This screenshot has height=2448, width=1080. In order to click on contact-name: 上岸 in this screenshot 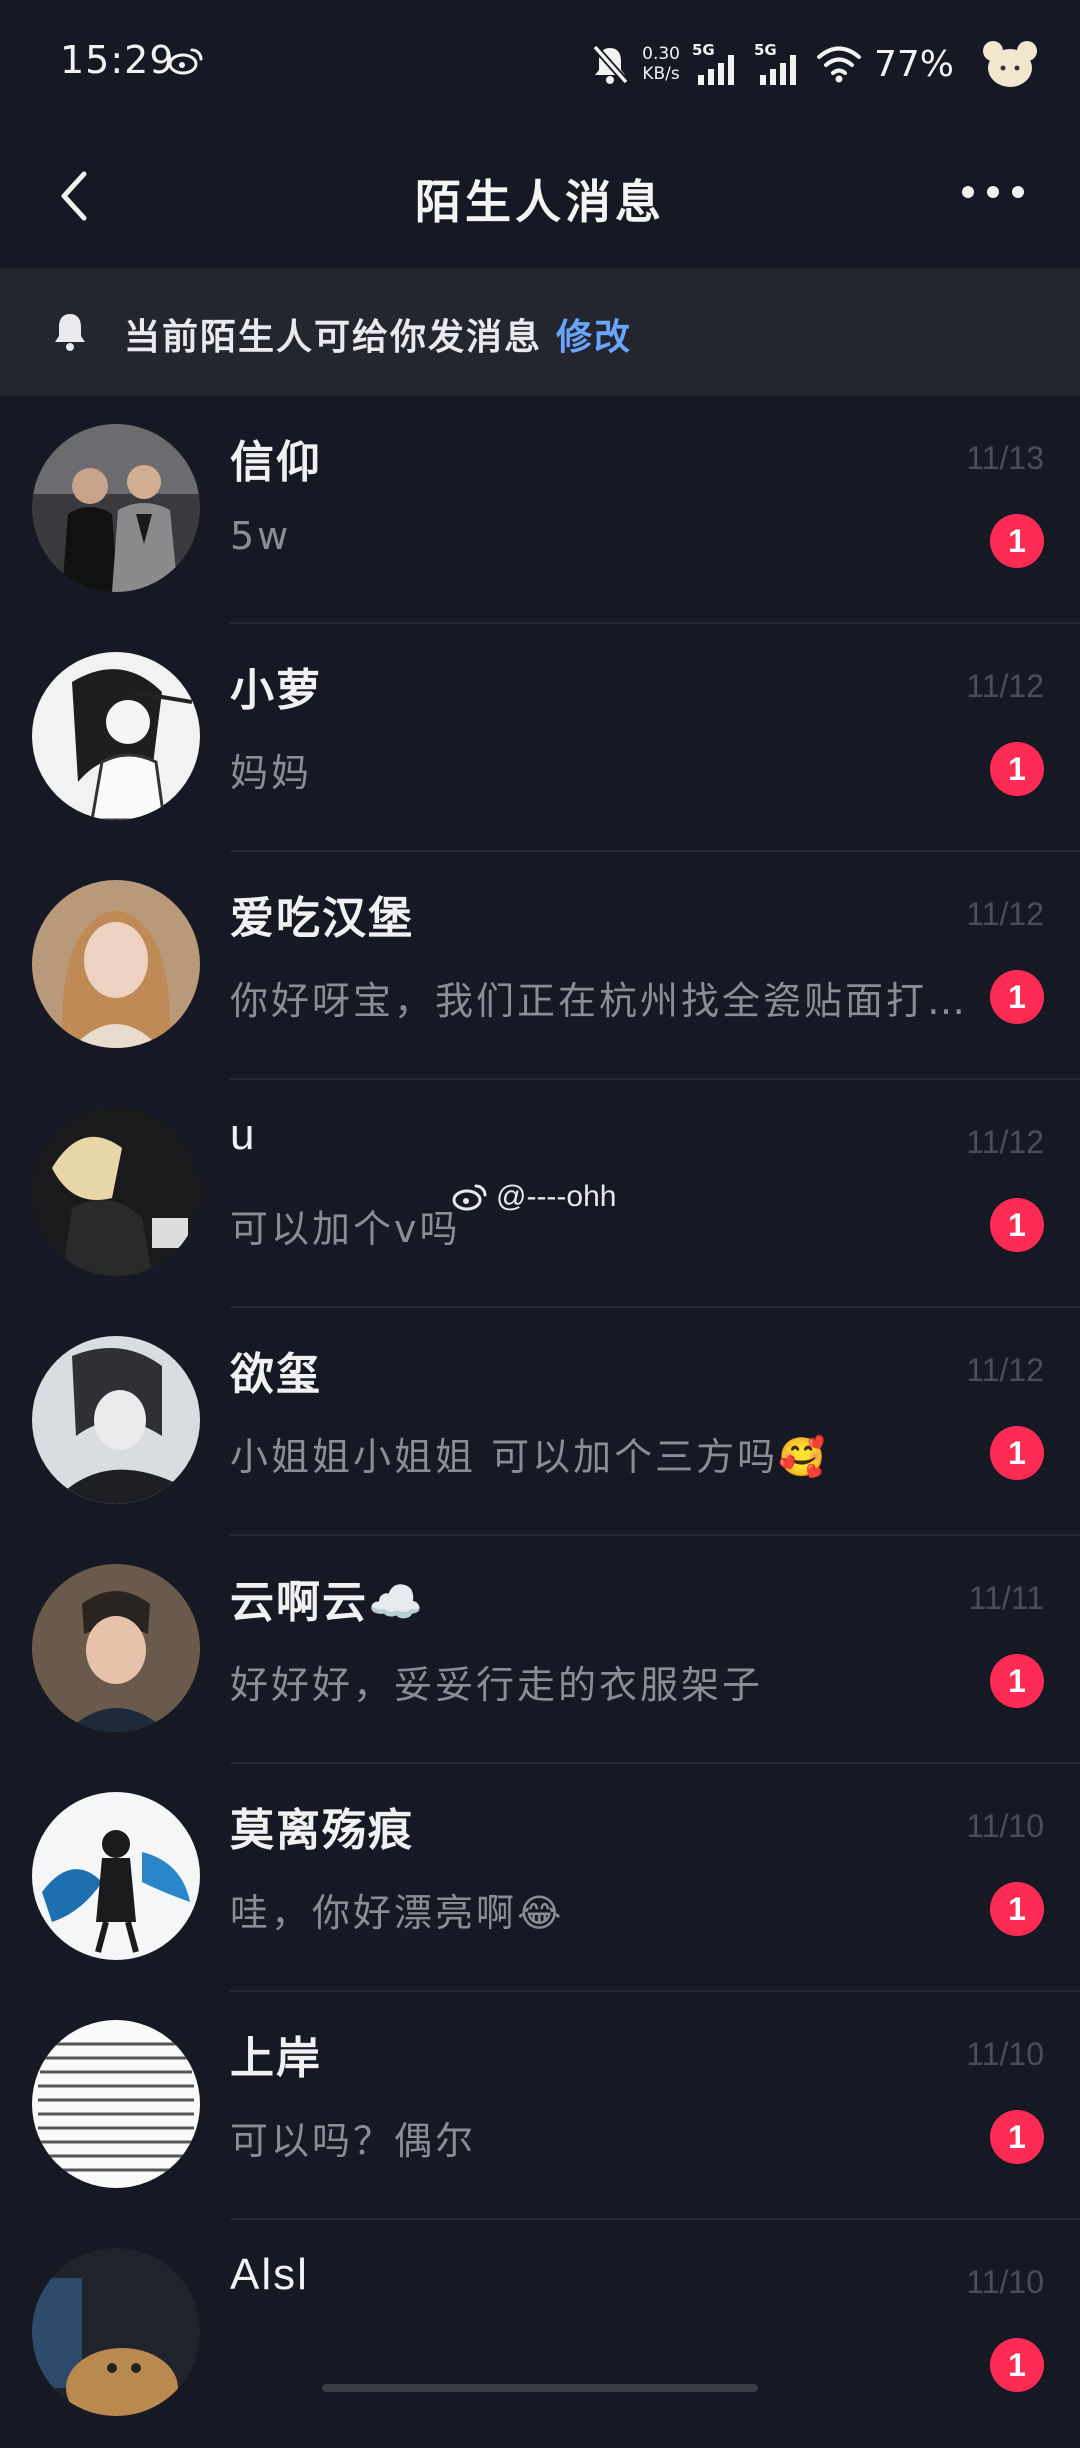, I will do `click(276, 2058)`.